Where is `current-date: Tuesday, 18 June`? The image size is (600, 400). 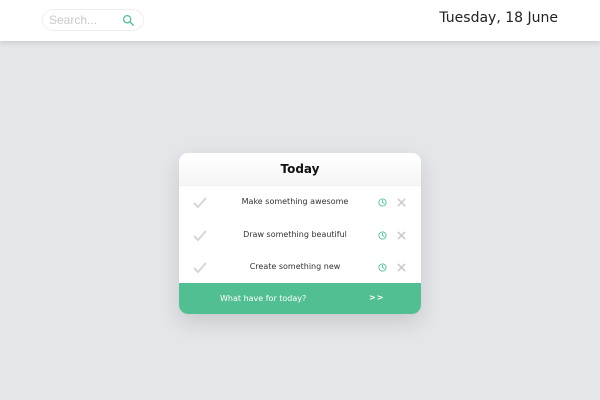 current-date: Tuesday, 18 June is located at coordinates (498, 18).